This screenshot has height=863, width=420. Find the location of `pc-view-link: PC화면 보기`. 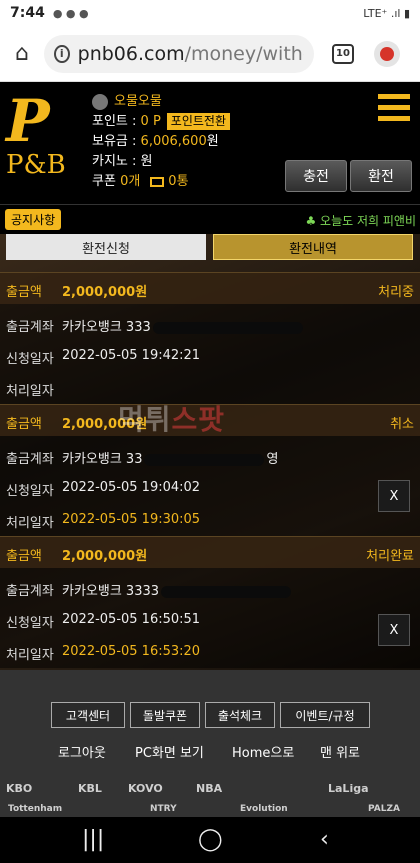

pc-view-link: PC화면 보기 is located at coordinates (169, 751).